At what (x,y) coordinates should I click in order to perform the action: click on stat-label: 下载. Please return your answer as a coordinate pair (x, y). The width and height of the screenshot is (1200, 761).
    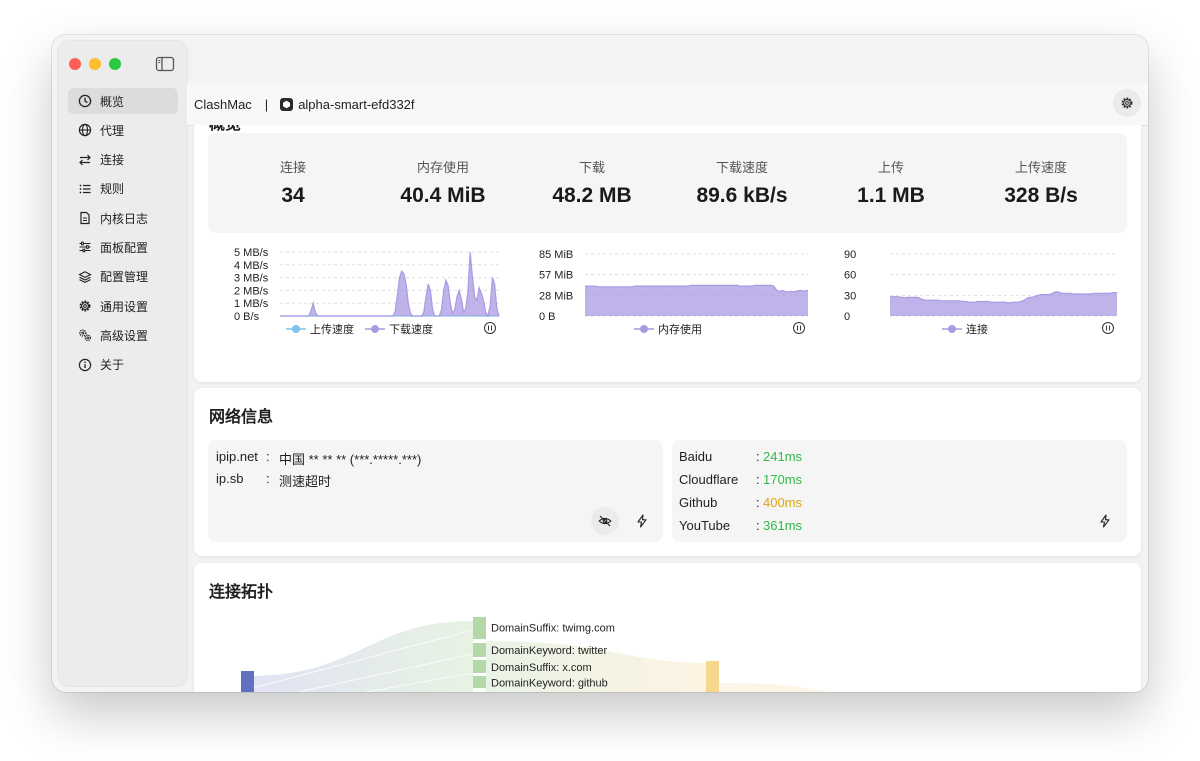
    Looking at the image, I should click on (591, 167).